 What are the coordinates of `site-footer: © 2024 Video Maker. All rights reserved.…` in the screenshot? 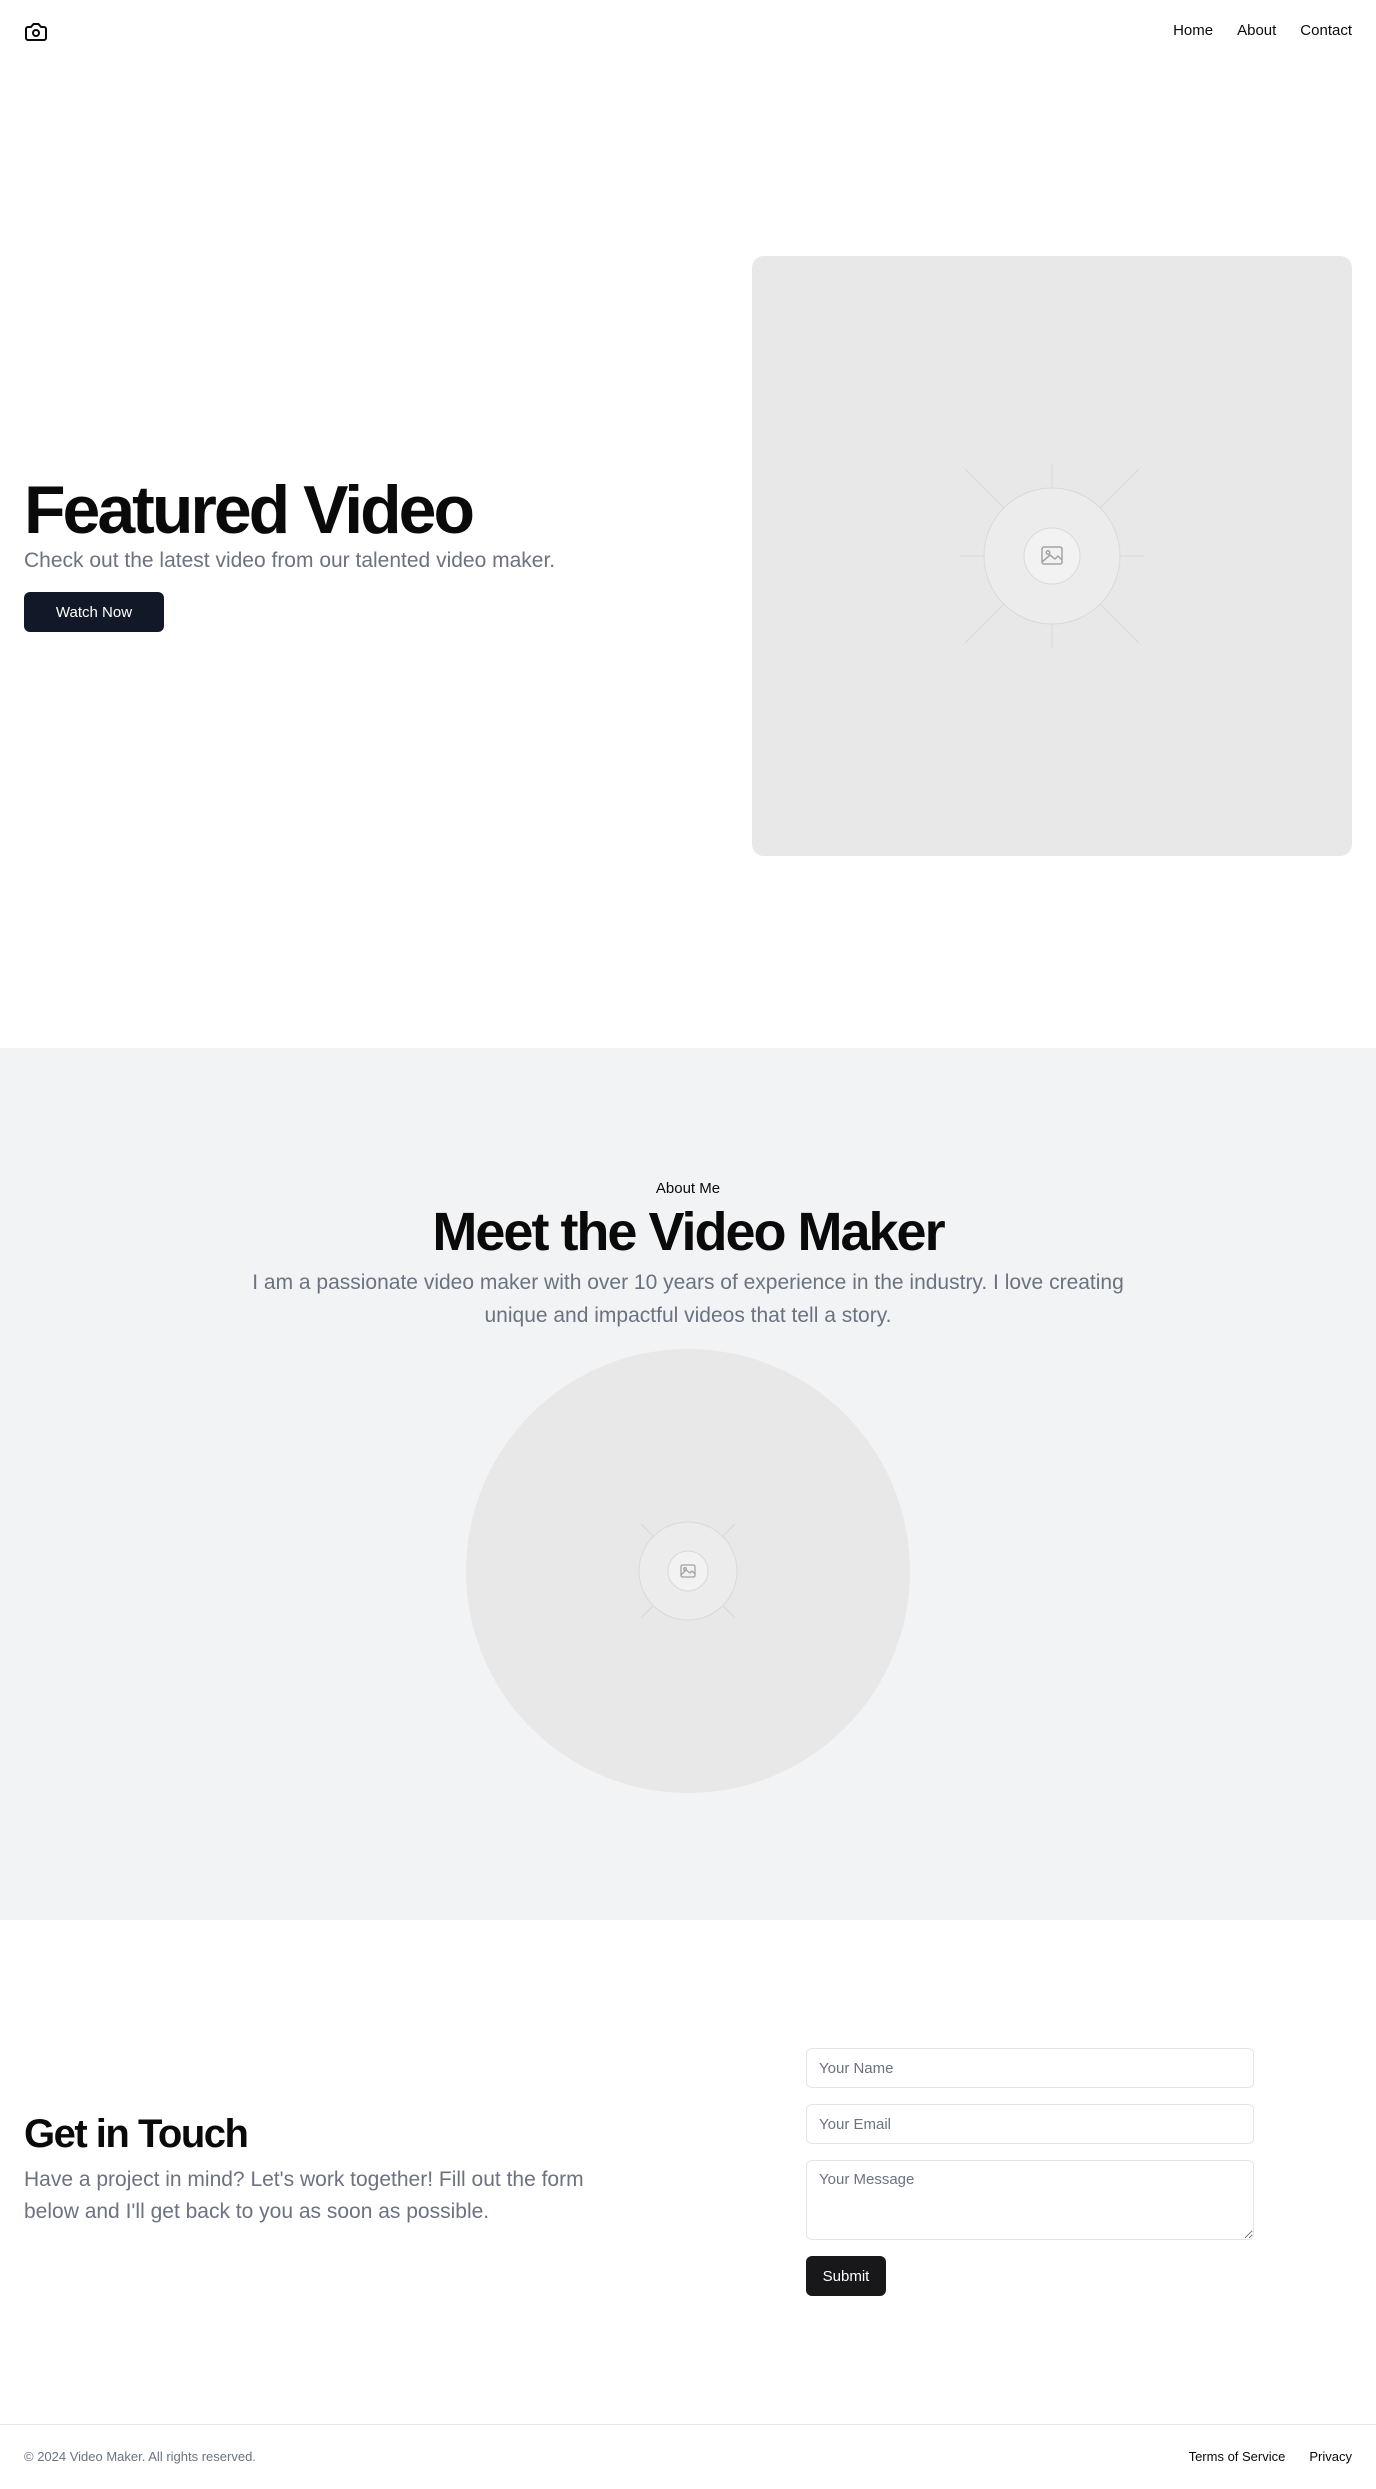 It's located at (688, 2456).